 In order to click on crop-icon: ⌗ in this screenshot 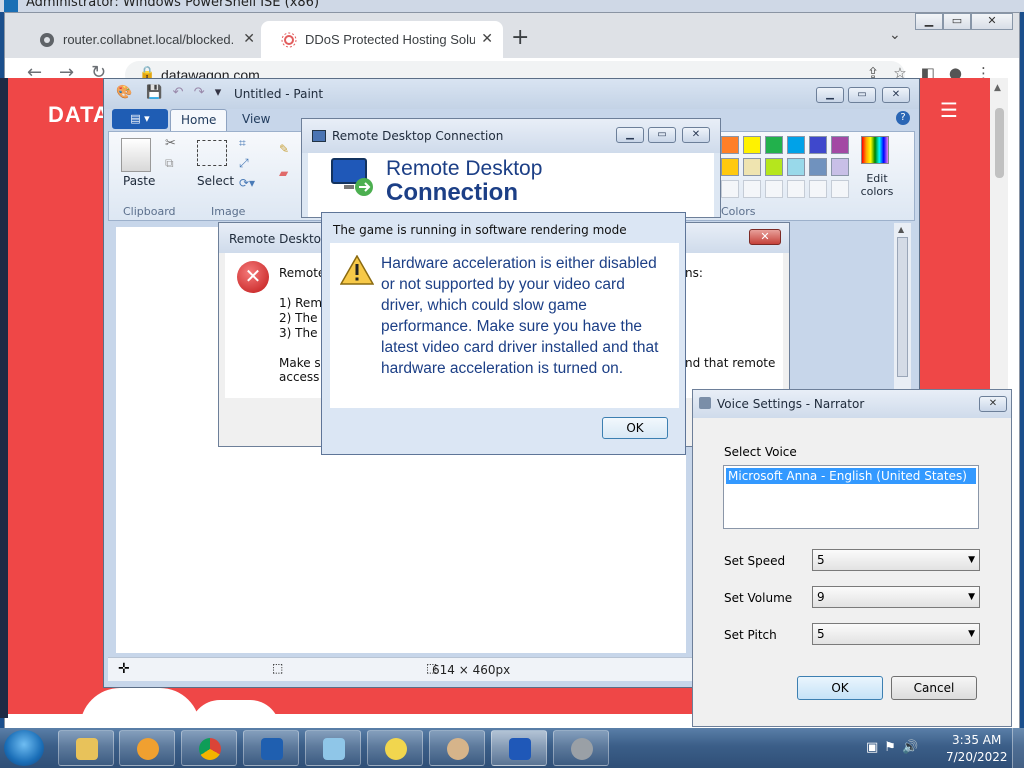, I will do `click(242, 143)`.